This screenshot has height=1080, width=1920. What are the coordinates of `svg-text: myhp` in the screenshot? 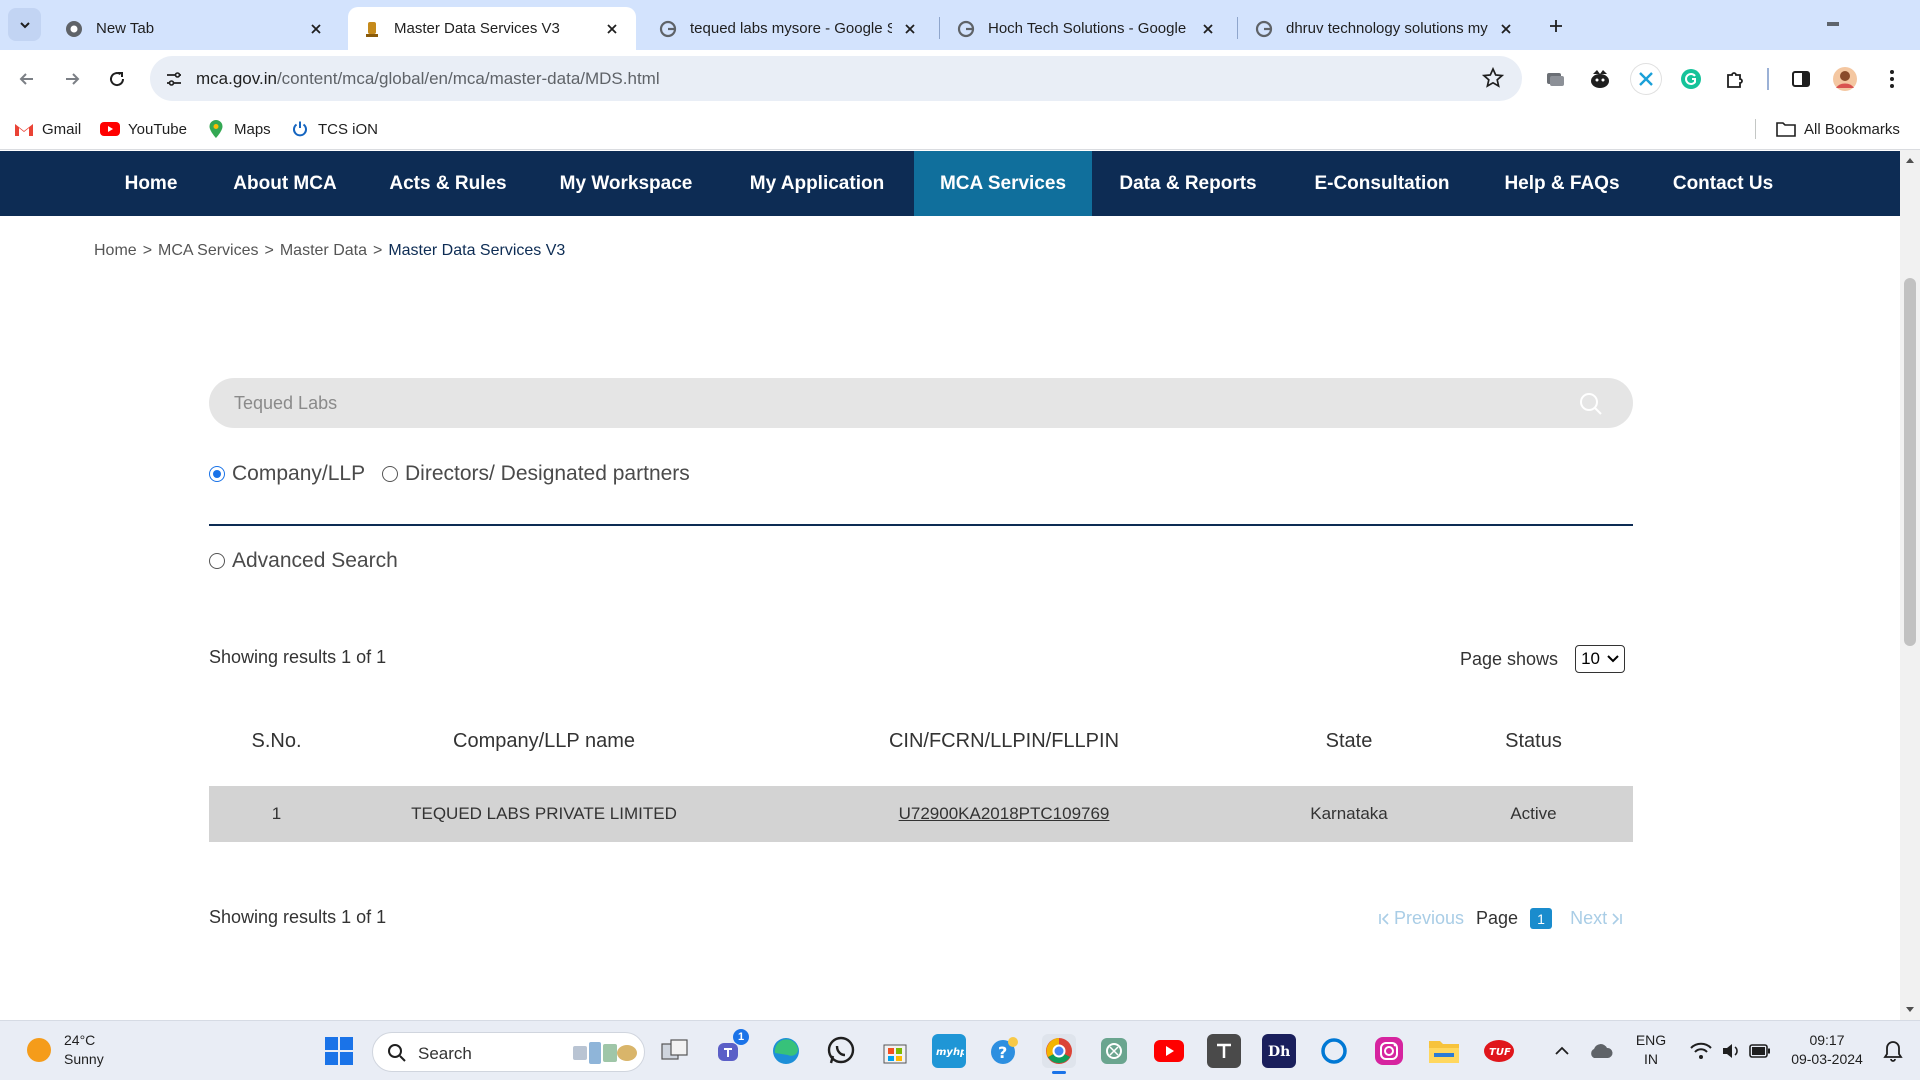 It's located at (950, 1052).